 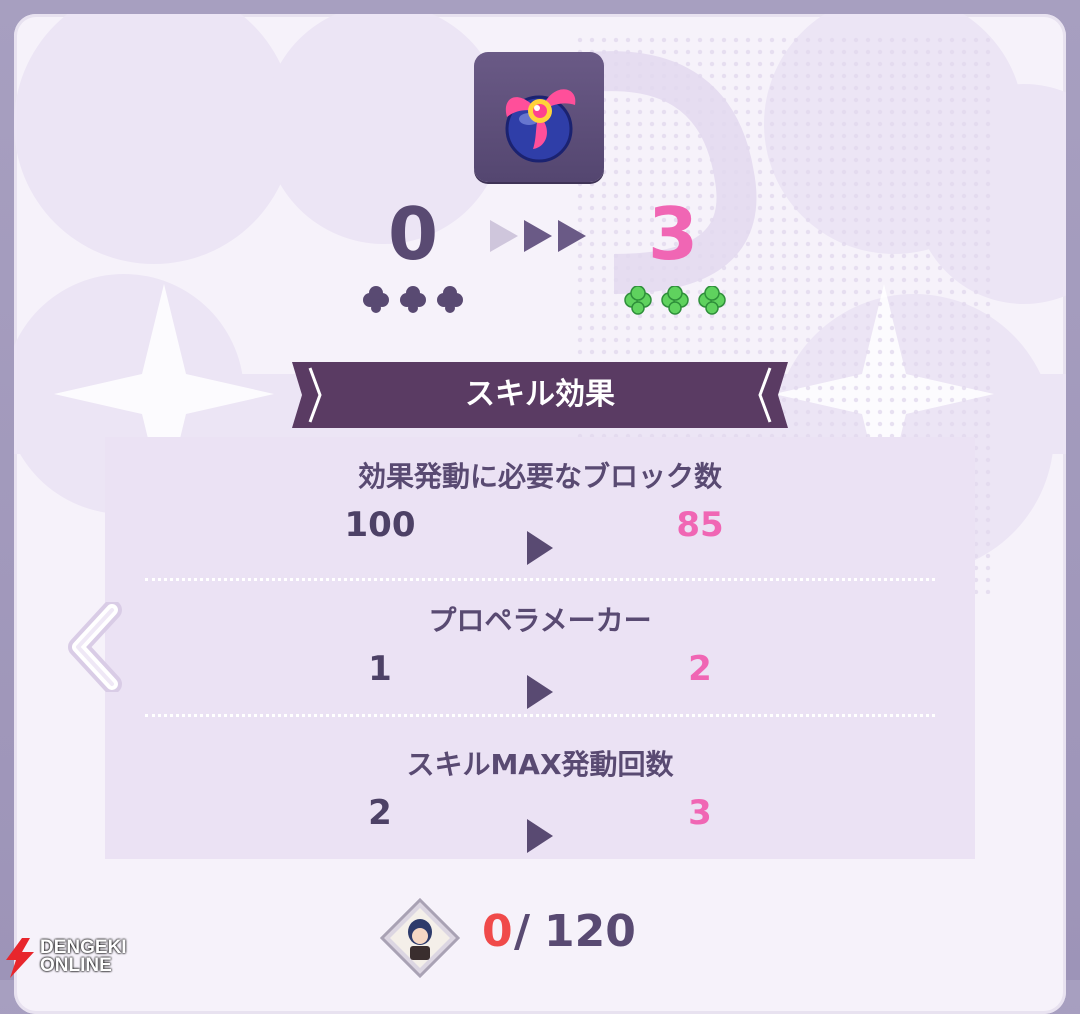 What do you see at coordinates (413, 299) in the screenshot?
I see `clover-rank-empty-icon` at bounding box center [413, 299].